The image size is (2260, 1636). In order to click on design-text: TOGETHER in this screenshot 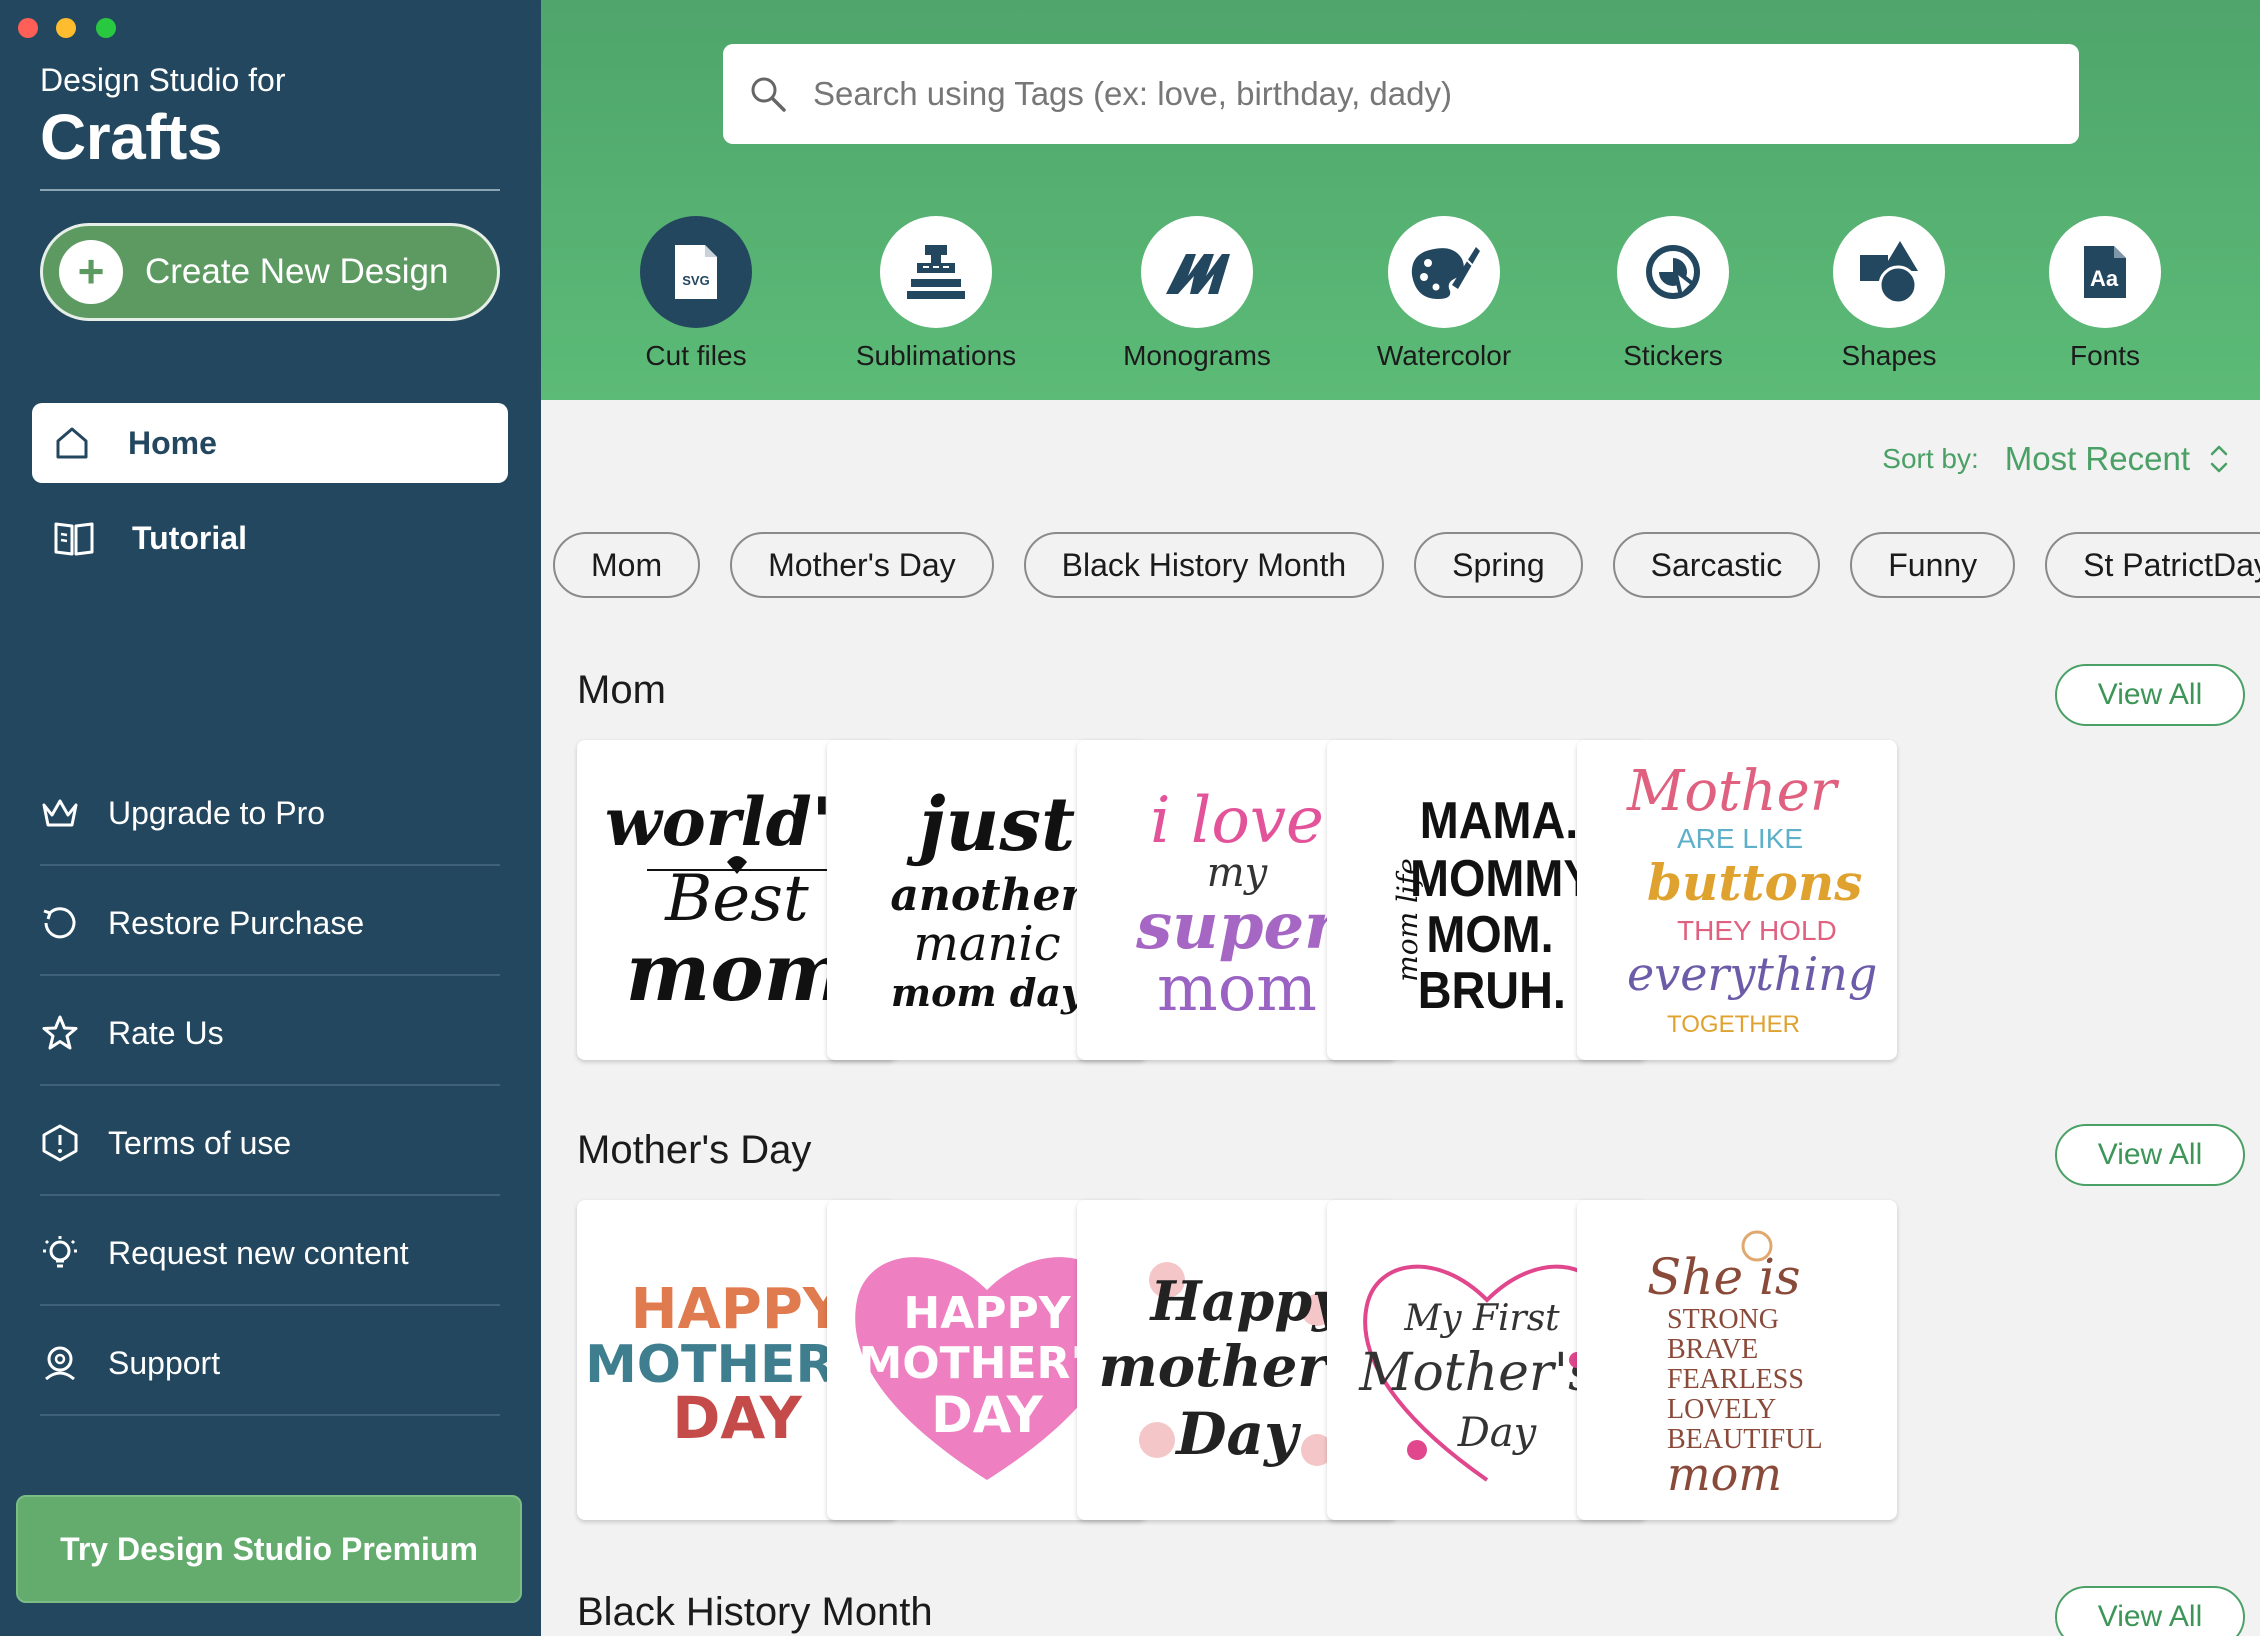, I will do `click(1733, 1024)`.